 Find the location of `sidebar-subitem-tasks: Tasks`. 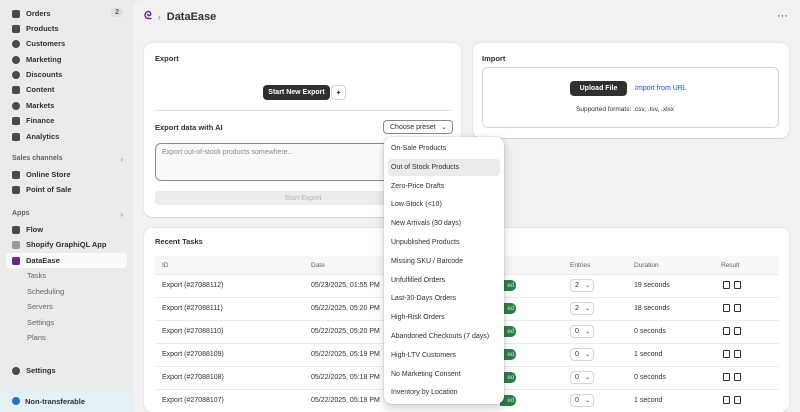

sidebar-subitem-tasks: Tasks is located at coordinates (66, 275).